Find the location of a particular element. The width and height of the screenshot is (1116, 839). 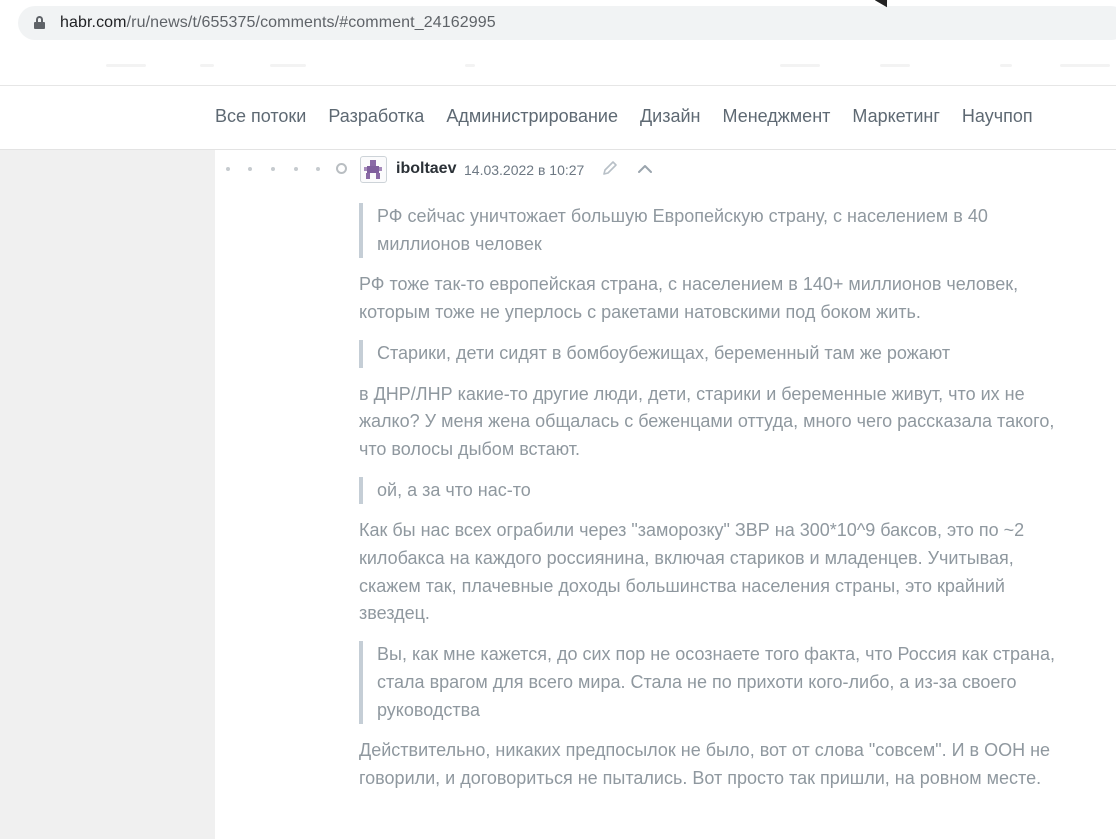

nav-link: Научпоп is located at coordinates (997, 116).